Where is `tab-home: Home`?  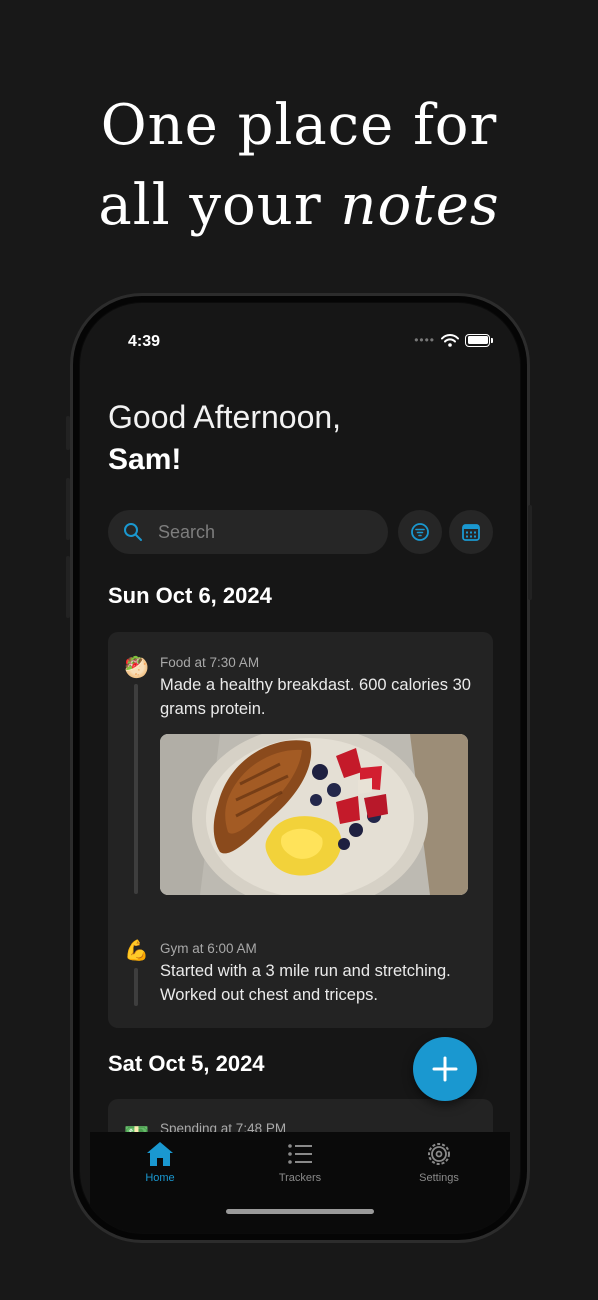
tab-home: Home is located at coordinates (160, 1162).